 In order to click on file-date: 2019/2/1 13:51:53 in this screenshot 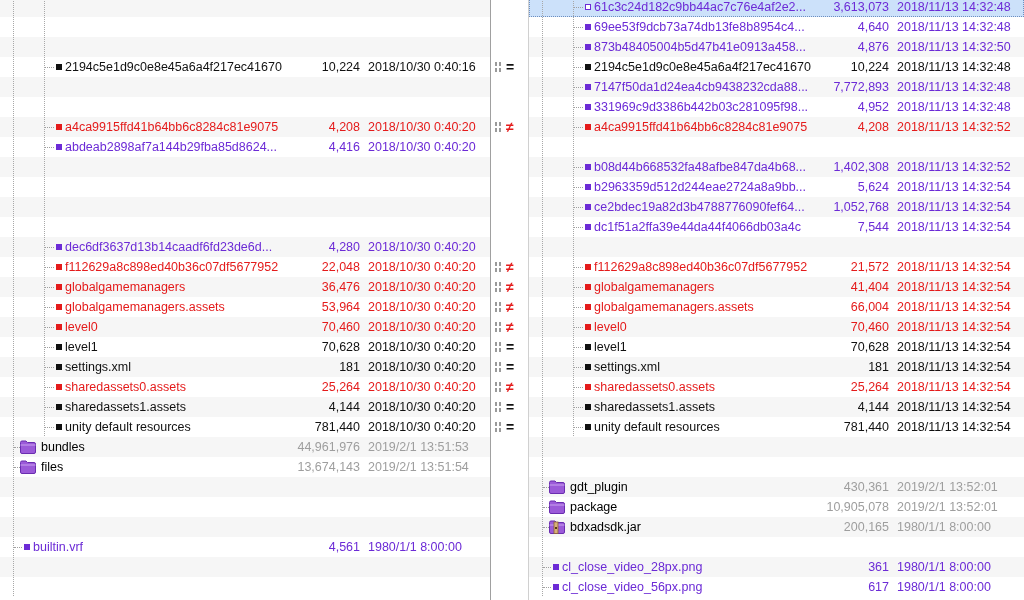, I will do `click(418, 447)`.